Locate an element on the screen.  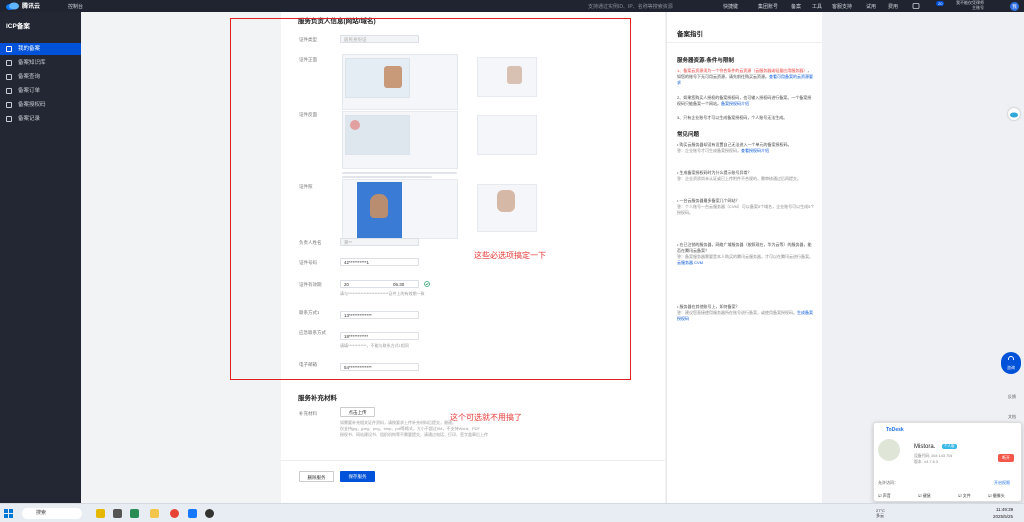
todesk-user-name: Mistora. is located at coordinates (925, 447).